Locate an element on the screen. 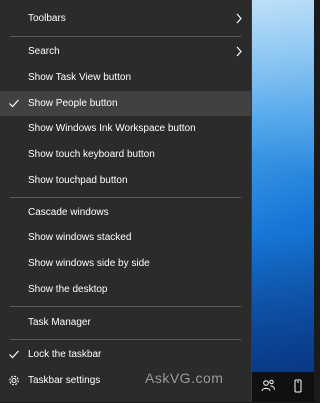 This screenshot has width=320, height=403. menu-item-label: Cascade windows is located at coordinates (68, 212).